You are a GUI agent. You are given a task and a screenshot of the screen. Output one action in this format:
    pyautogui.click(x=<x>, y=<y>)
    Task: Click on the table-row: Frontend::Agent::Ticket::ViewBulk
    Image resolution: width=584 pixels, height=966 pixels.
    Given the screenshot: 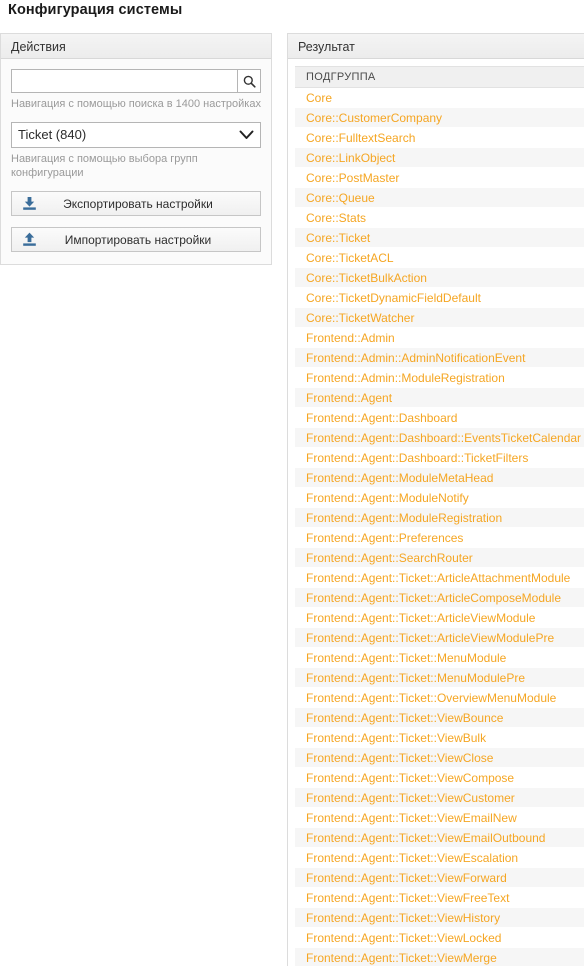 What is the action you would take?
    pyautogui.click(x=439, y=737)
    